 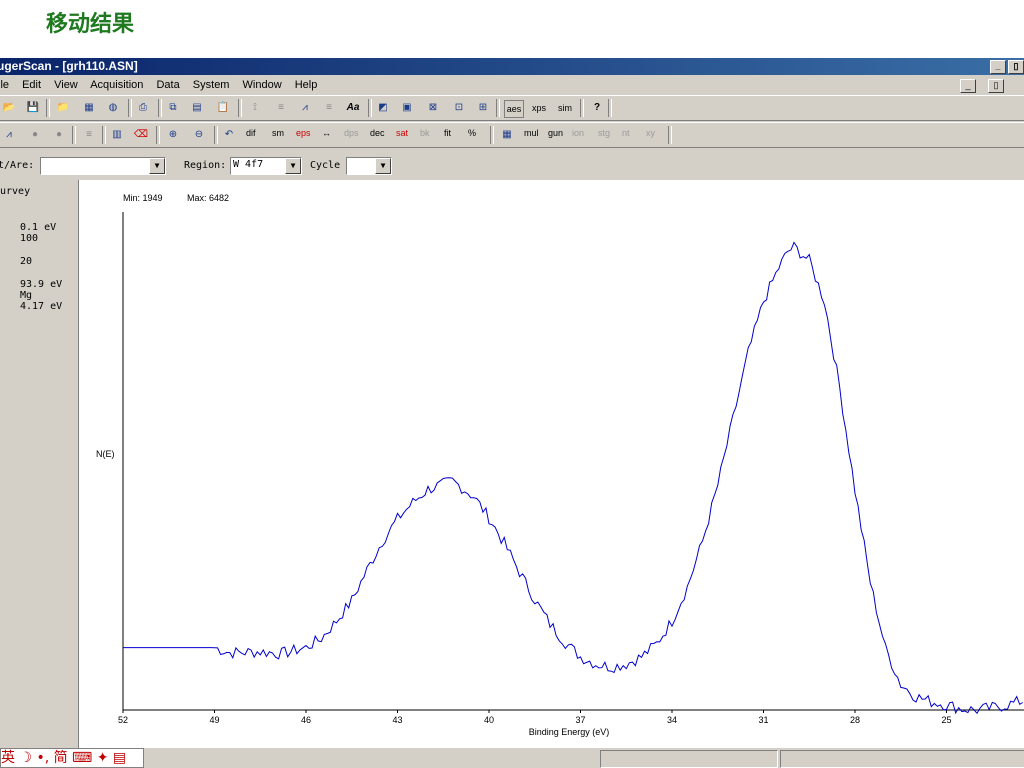 What do you see at coordinates (229, 135) in the screenshot?
I see `undo-icon: ↶` at bounding box center [229, 135].